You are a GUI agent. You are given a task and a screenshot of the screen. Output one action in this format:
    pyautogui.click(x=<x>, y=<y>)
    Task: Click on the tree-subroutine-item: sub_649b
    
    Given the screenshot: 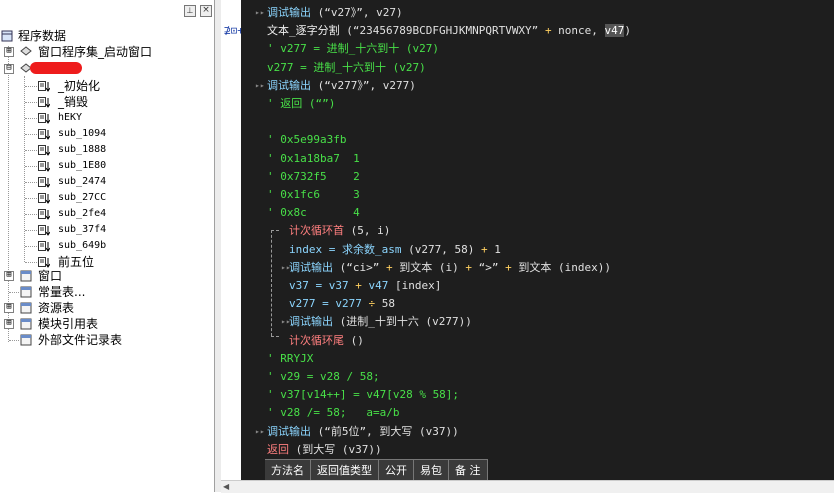 What is the action you would take?
    pyautogui.click(x=82, y=246)
    